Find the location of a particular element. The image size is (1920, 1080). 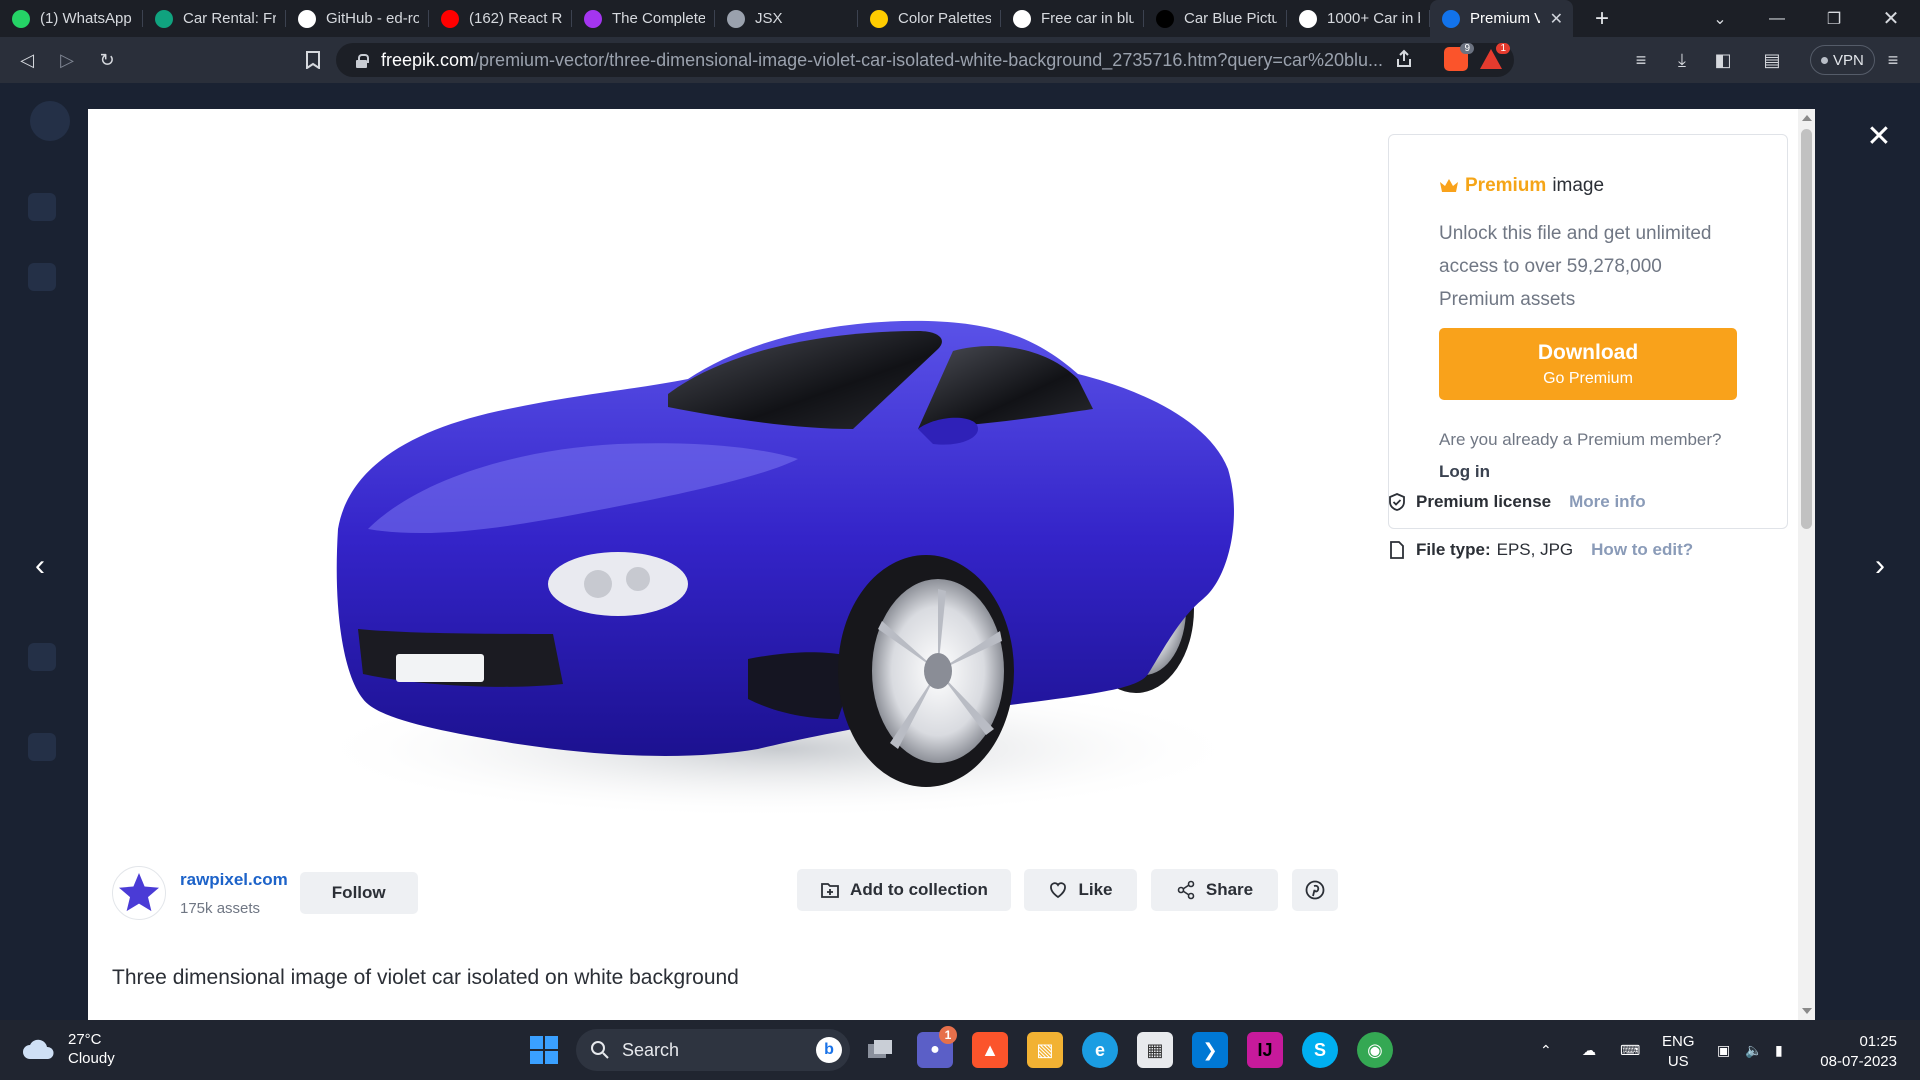

intellij-icon: IJ is located at coordinates (1265, 1050).